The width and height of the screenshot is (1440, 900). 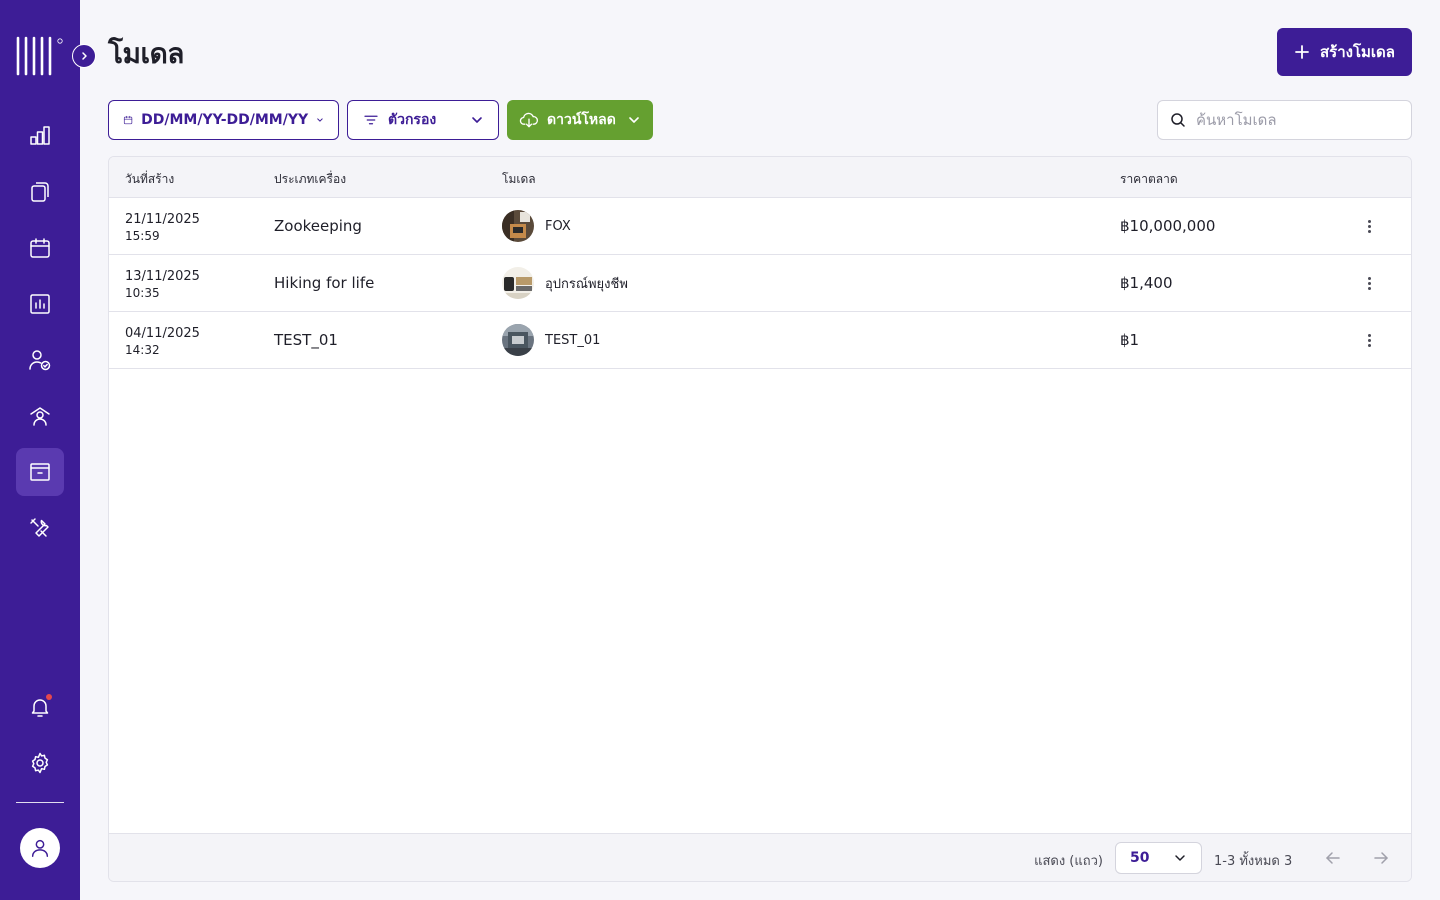 I want to click on gear-icon, so click(x=40, y=763).